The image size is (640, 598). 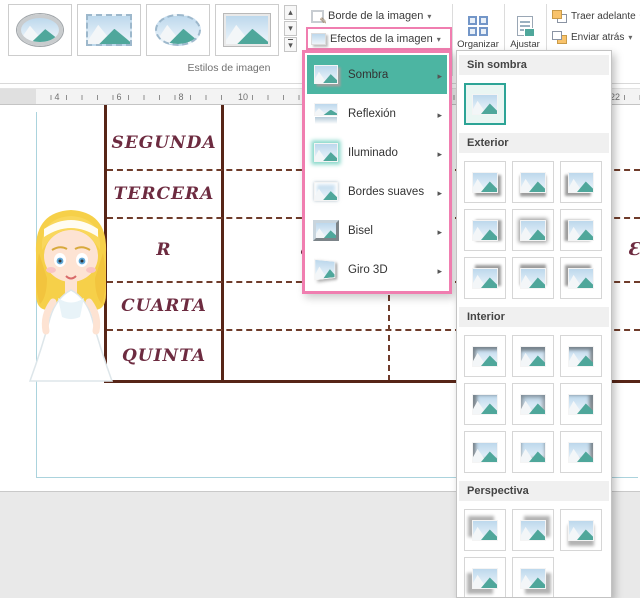 I want to click on effects-menu-item-glow: Iluminado, so click(x=377, y=152).